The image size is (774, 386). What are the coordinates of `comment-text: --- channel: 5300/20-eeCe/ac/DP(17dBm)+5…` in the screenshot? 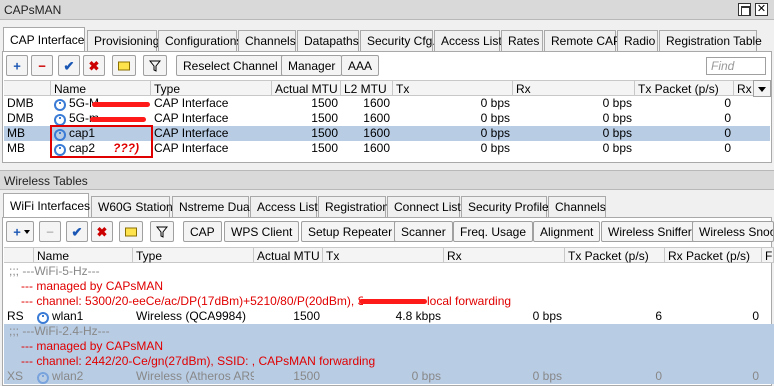 It's located at (192, 301).